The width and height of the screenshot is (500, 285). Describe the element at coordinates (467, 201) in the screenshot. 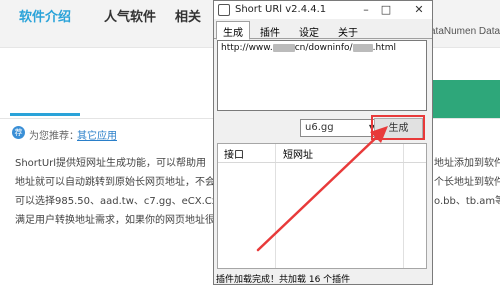

I see `paragraph-fragment: o.bb、tb.am等多` at that location.